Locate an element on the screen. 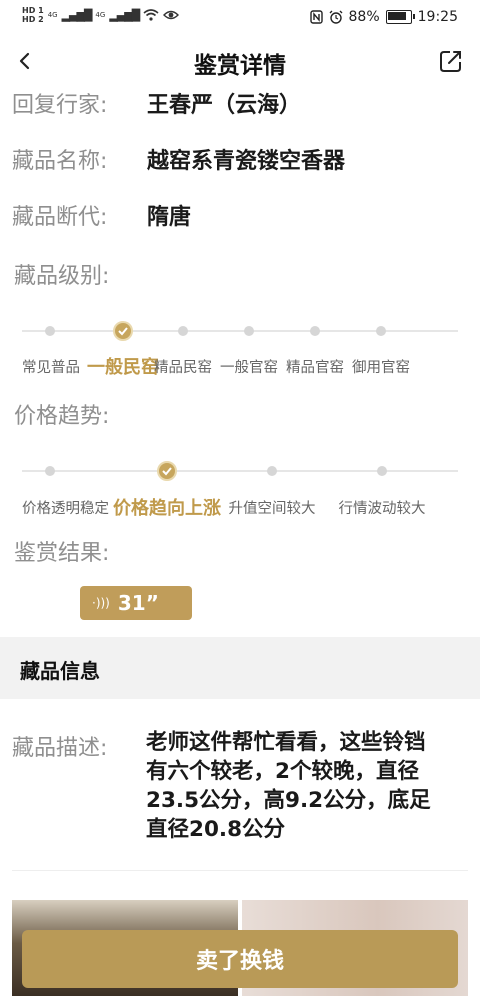 This screenshot has height=996, width=480. appraiser-label: 回复行家: is located at coordinates (60, 105).